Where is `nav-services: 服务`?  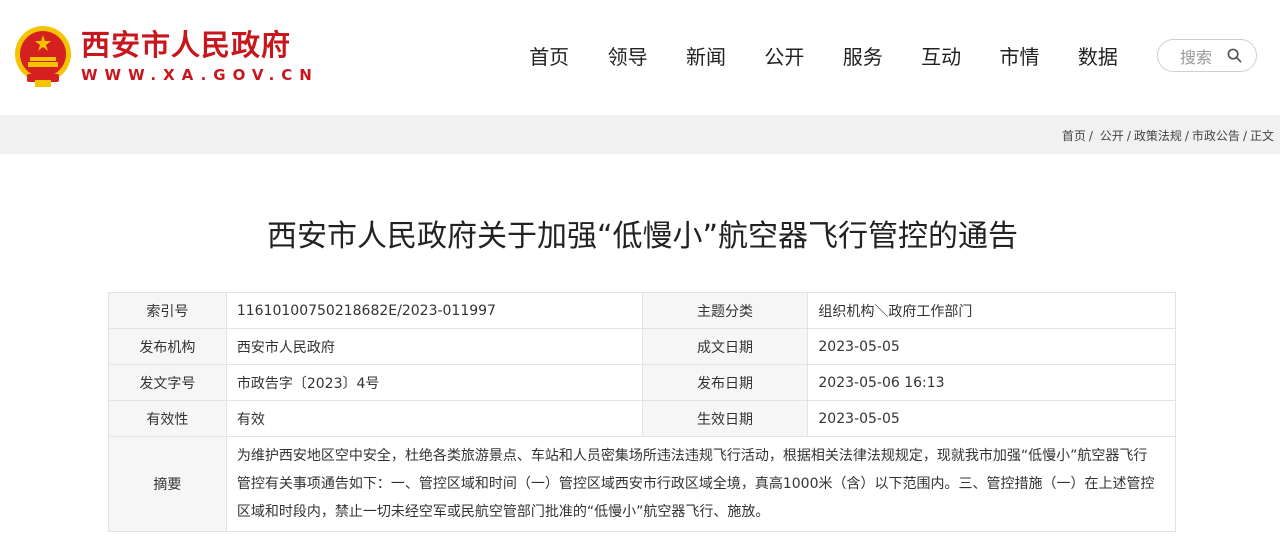 nav-services: 服务 is located at coordinates (863, 57).